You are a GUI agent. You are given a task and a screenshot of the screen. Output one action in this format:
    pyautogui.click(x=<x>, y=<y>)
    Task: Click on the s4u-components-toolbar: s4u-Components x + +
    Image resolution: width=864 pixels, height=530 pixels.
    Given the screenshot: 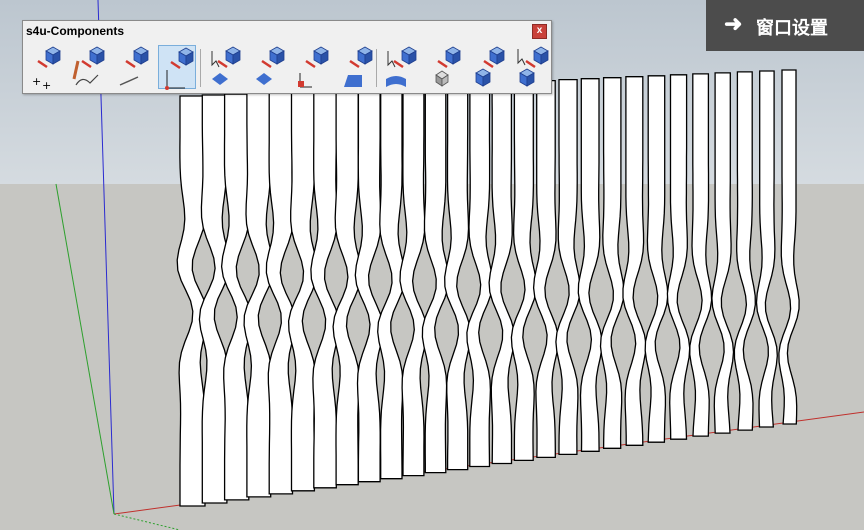 What is the action you would take?
    pyautogui.click(x=287, y=57)
    